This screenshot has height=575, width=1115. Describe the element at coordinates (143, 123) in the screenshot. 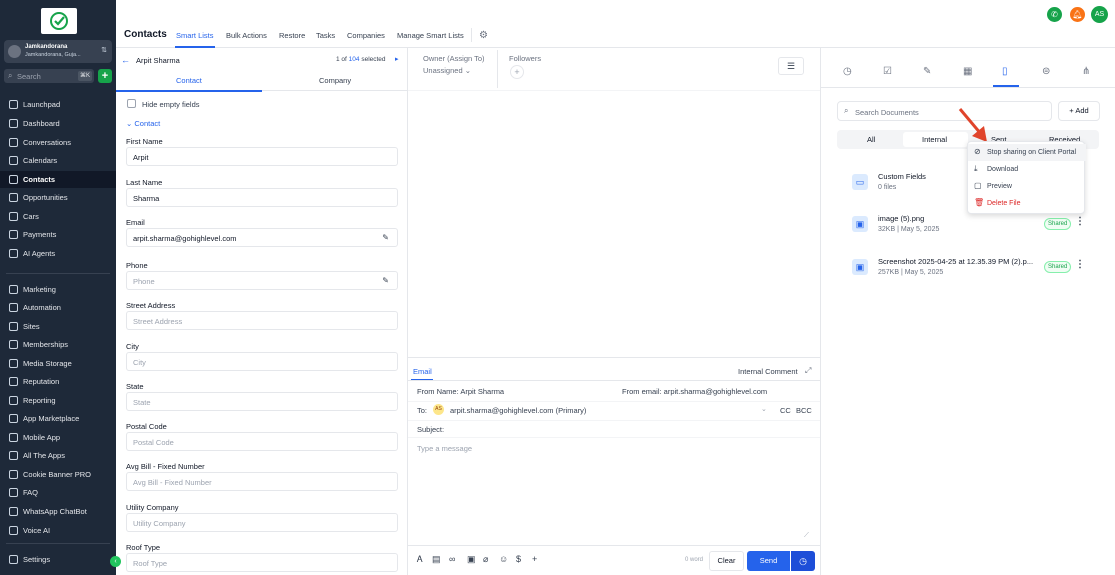

I see `section-contact-toggle: ⌄ Contact` at that location.